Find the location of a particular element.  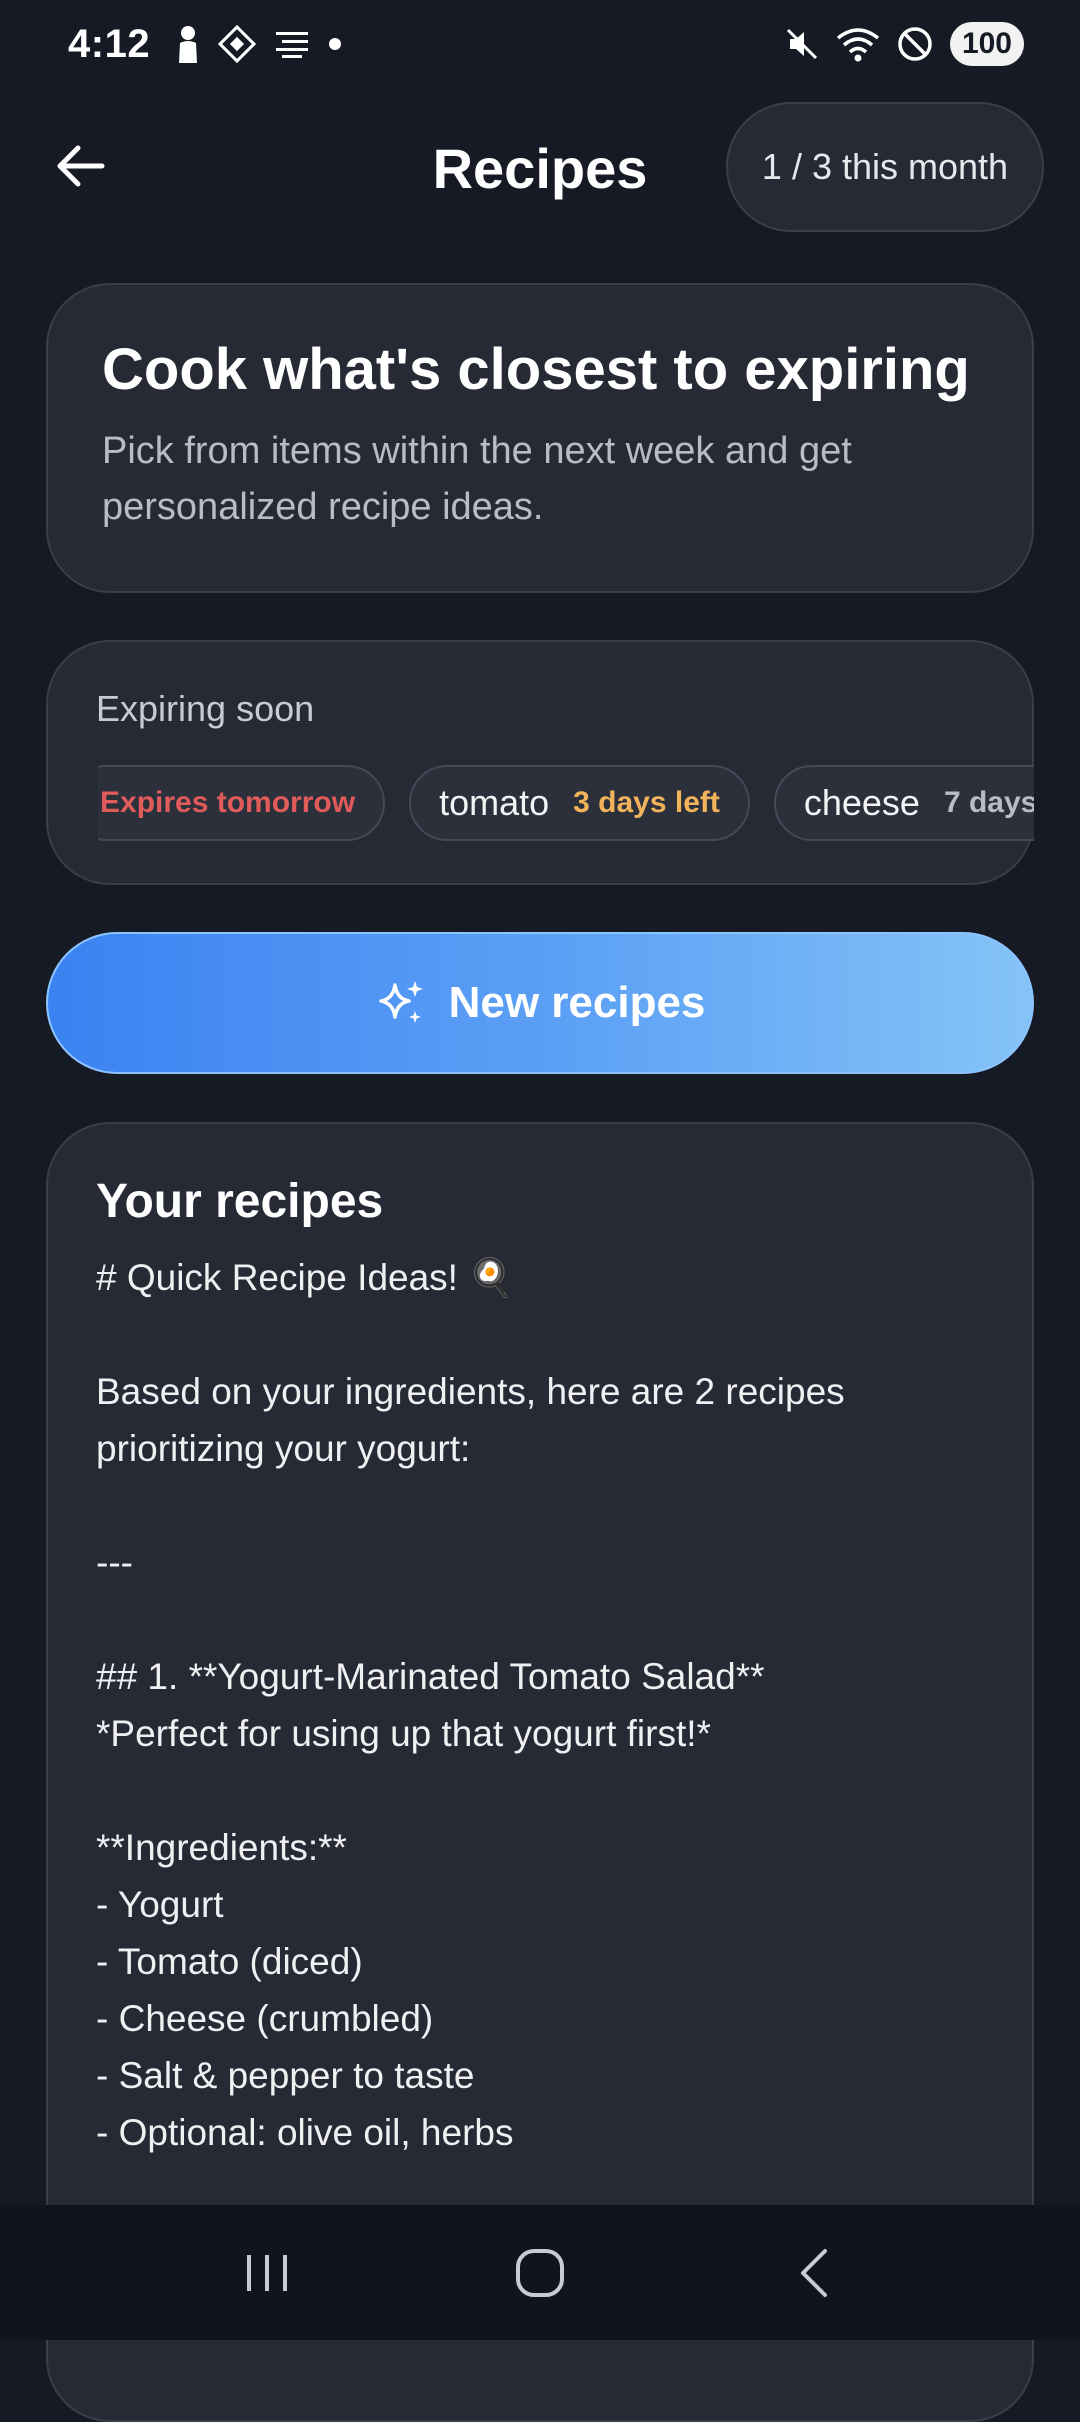

battery-indicator: 100 is located at coordinates (986, 44).